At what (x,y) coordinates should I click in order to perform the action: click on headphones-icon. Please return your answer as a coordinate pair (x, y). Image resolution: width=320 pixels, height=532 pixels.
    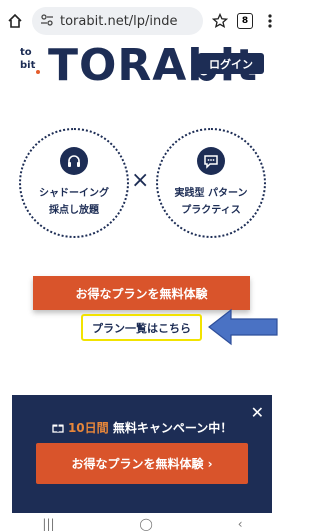
    Looking at the image, I should click on (74, 161).